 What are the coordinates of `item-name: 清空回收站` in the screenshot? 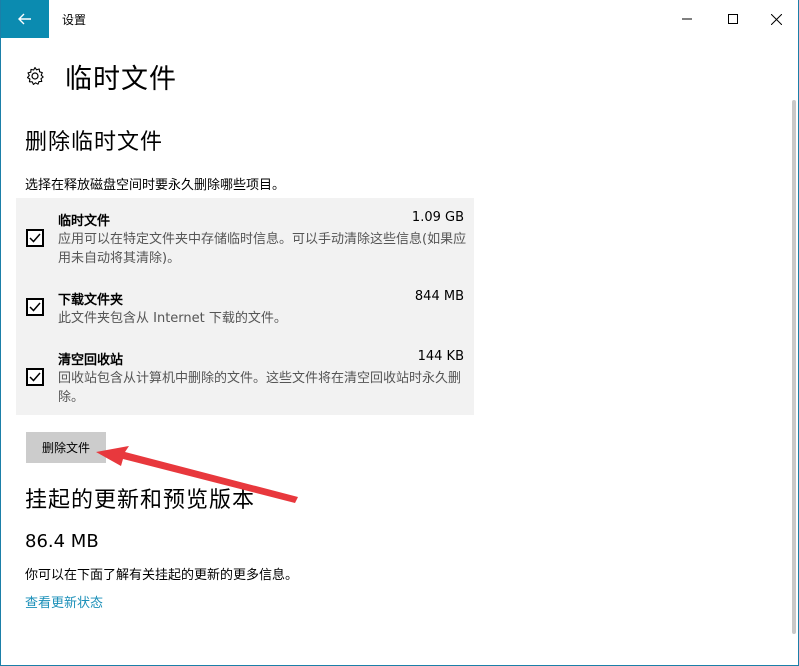 It's located at (91, 360).